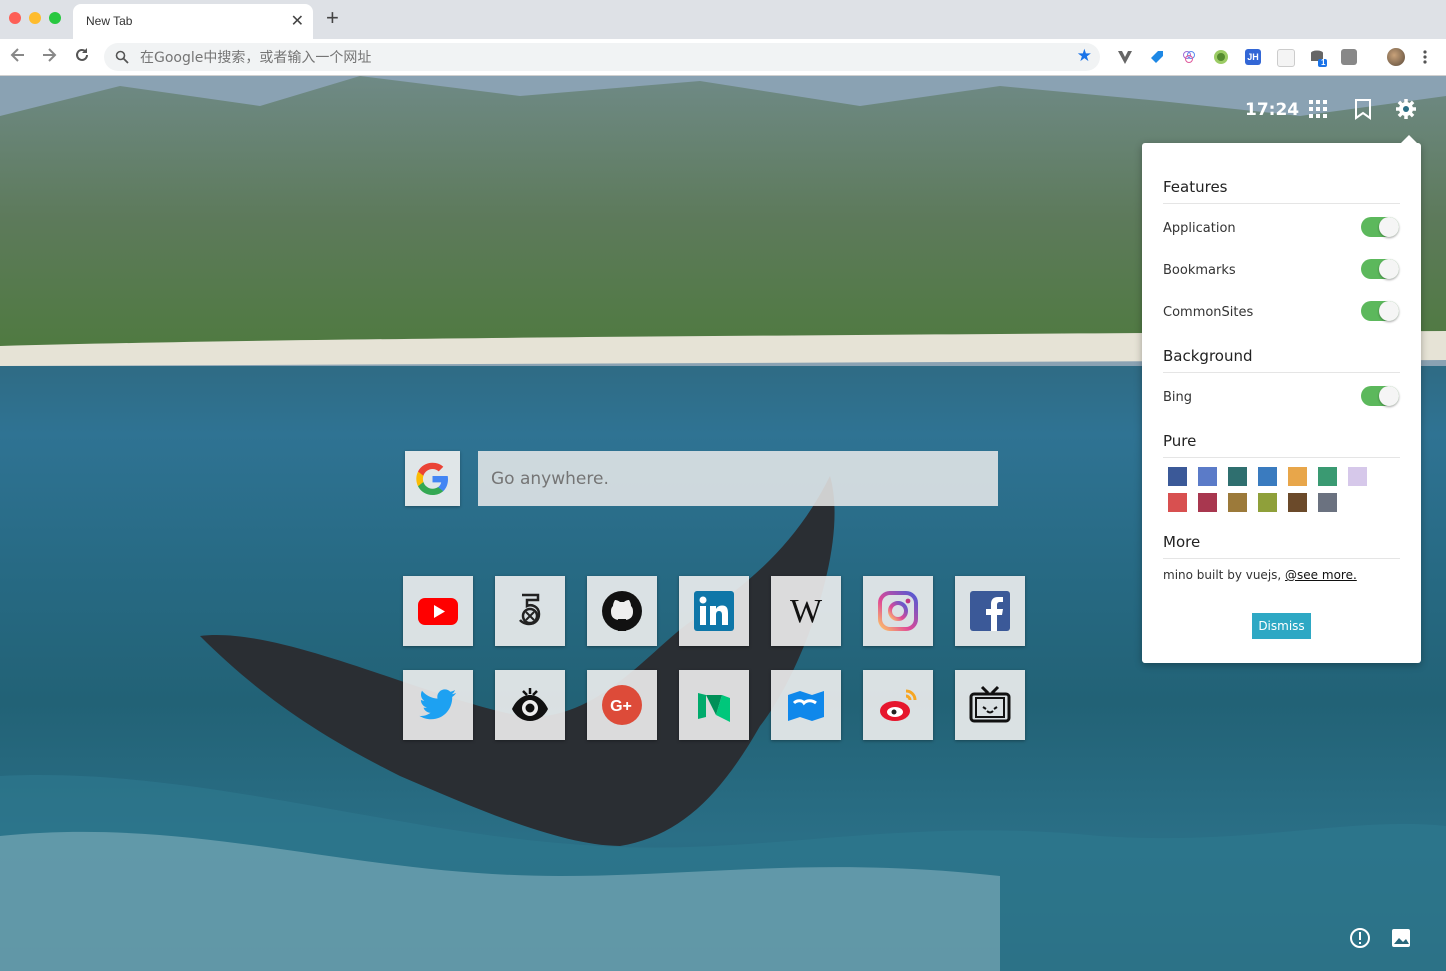 Image resolution: width=1446 pixels, height=971 pixels. I want to click on site-tile-twitter, so click(438, 705).